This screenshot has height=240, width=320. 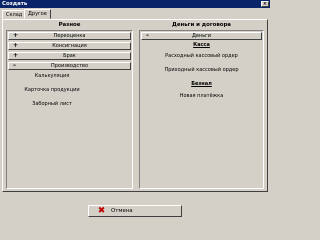 What do you see at coordinates (201, 56) in the screenshot?
I see `item-expense-cash-order: Расходный кассовый ордер` at bounding box center [201, 56].